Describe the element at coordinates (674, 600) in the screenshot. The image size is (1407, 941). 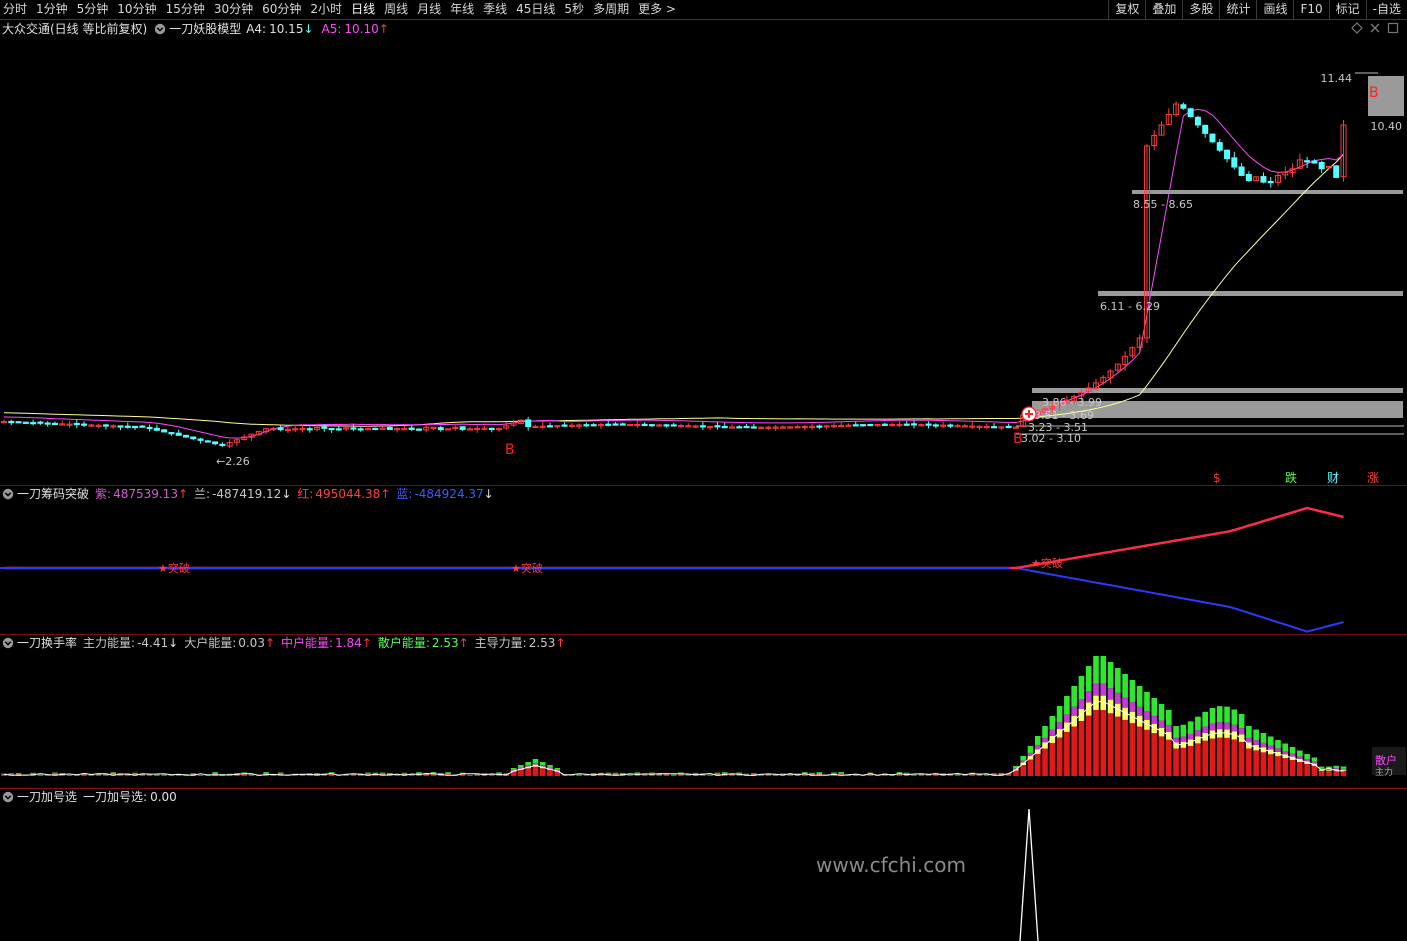
I see `blue-chip-line` at that location.